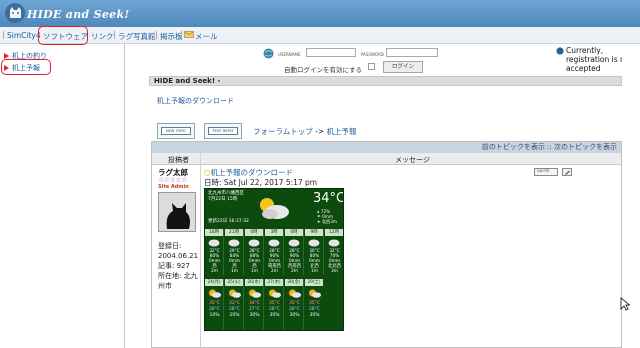  Describe the element at coordinates (214, 309) in the screenshot. I see `daily-values: 35°C 28°C 10%` at that location.